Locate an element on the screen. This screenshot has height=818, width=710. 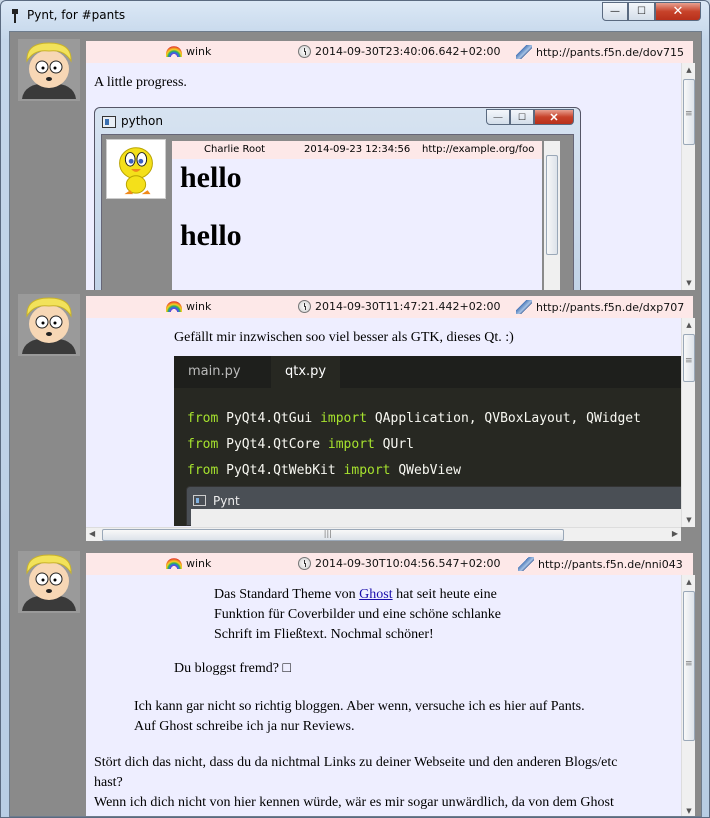
embedded-timestamp: 2014-09-23 12:34:56 is located at coordinates (357, 149).